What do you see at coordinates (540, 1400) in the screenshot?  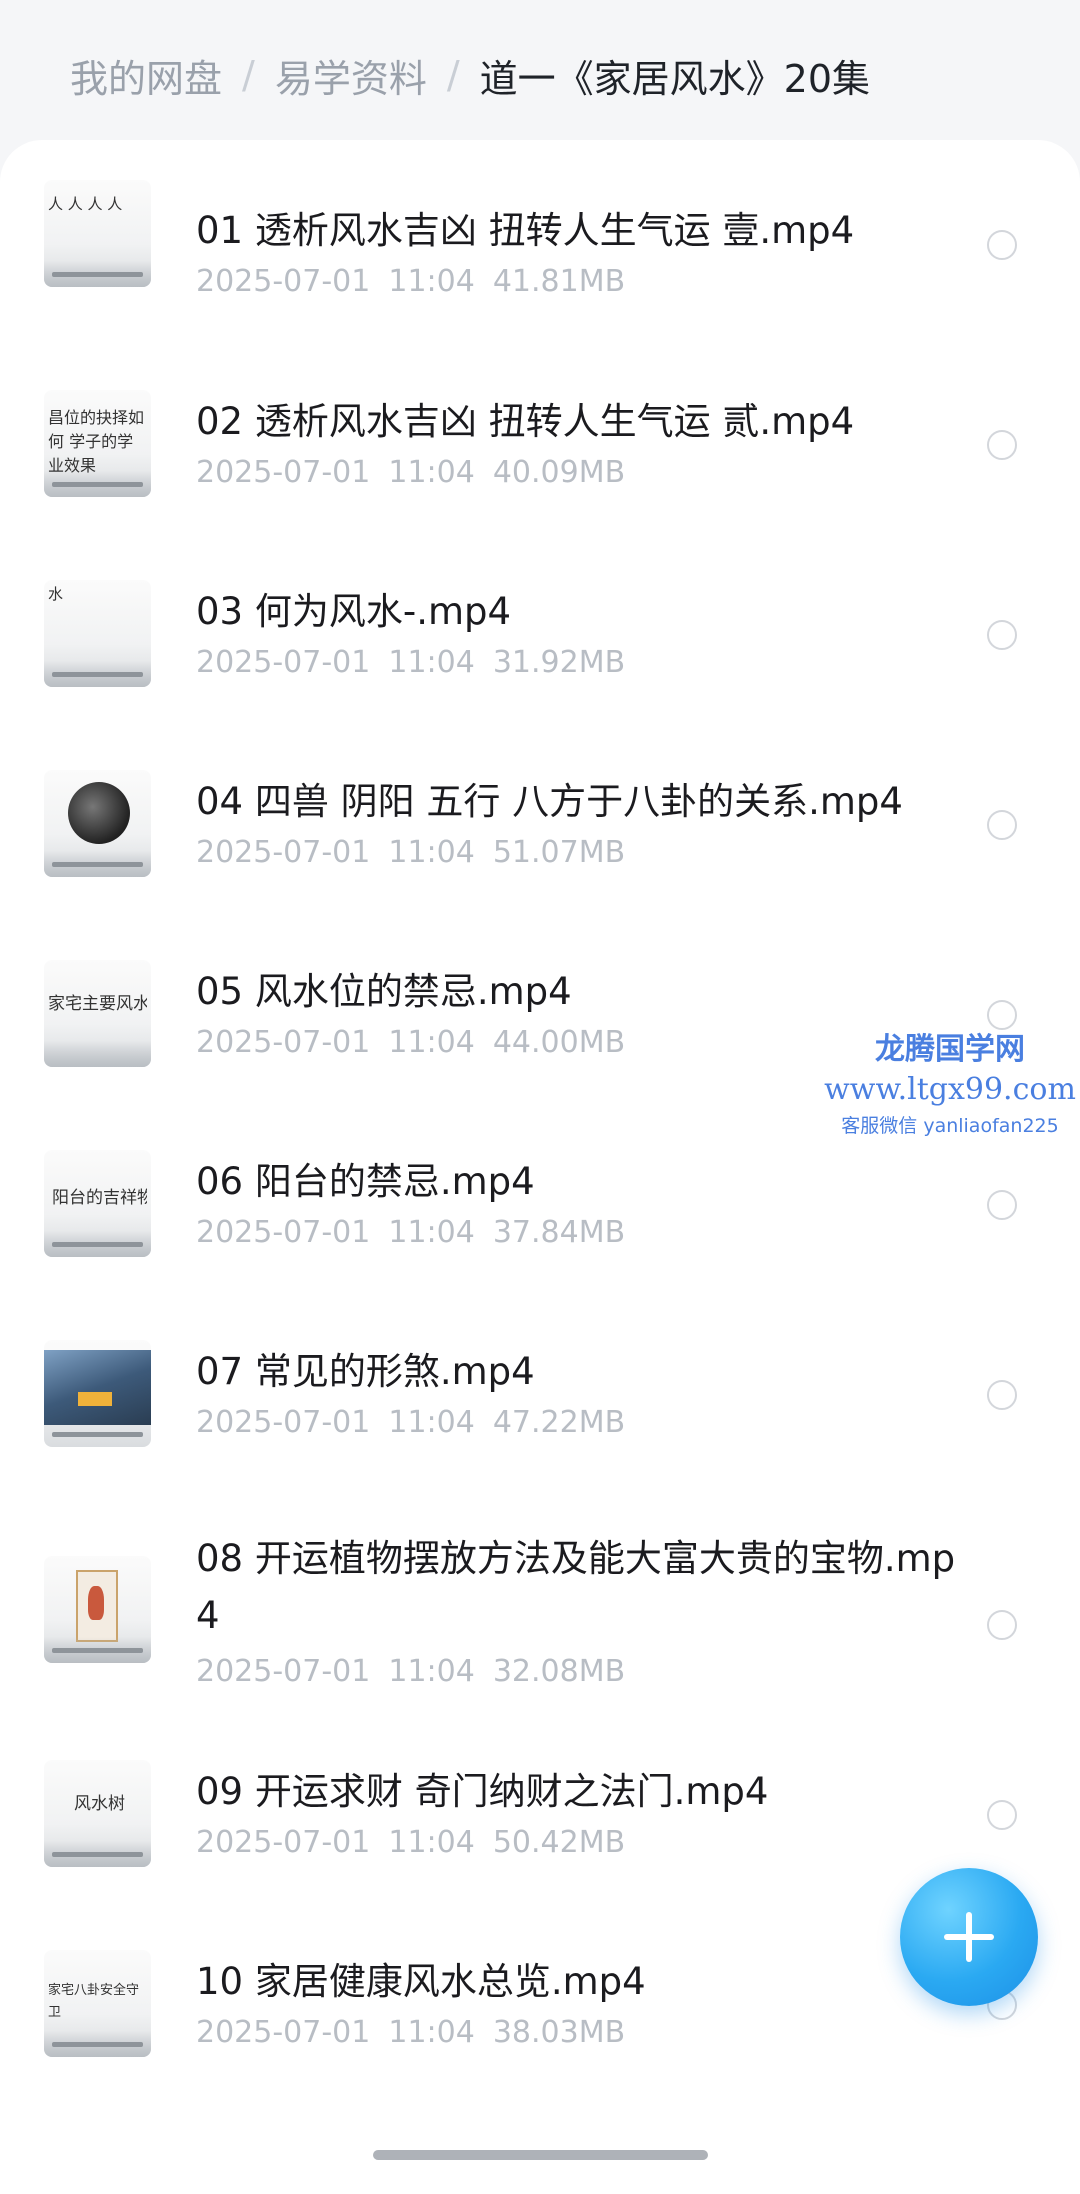 I see `file-row: 07 常见的形煞.mp4 2025-07-01 11:04 47.22MB` at bounding box center [540, 1400].